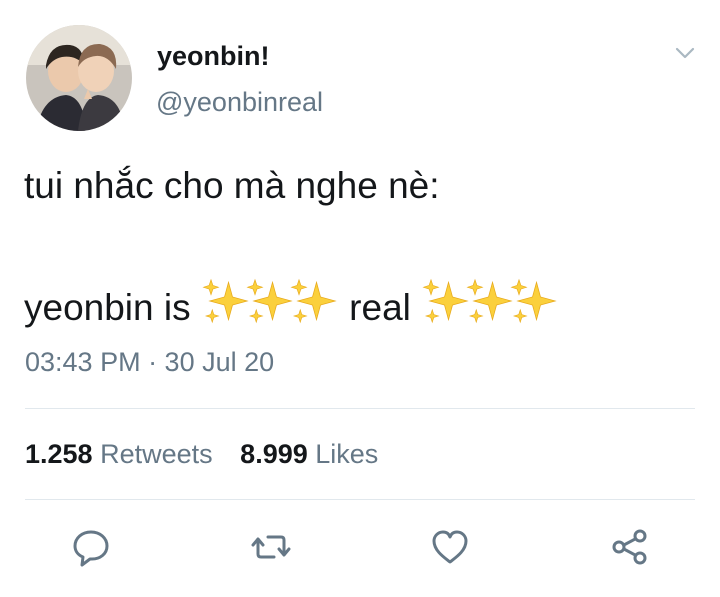 The height and width of the screenshot is (597, 720). What do you see at coordinates (59, 454) in the screenshot?
I see `retweets-count: 1.258` at bounding box center [59, 454].